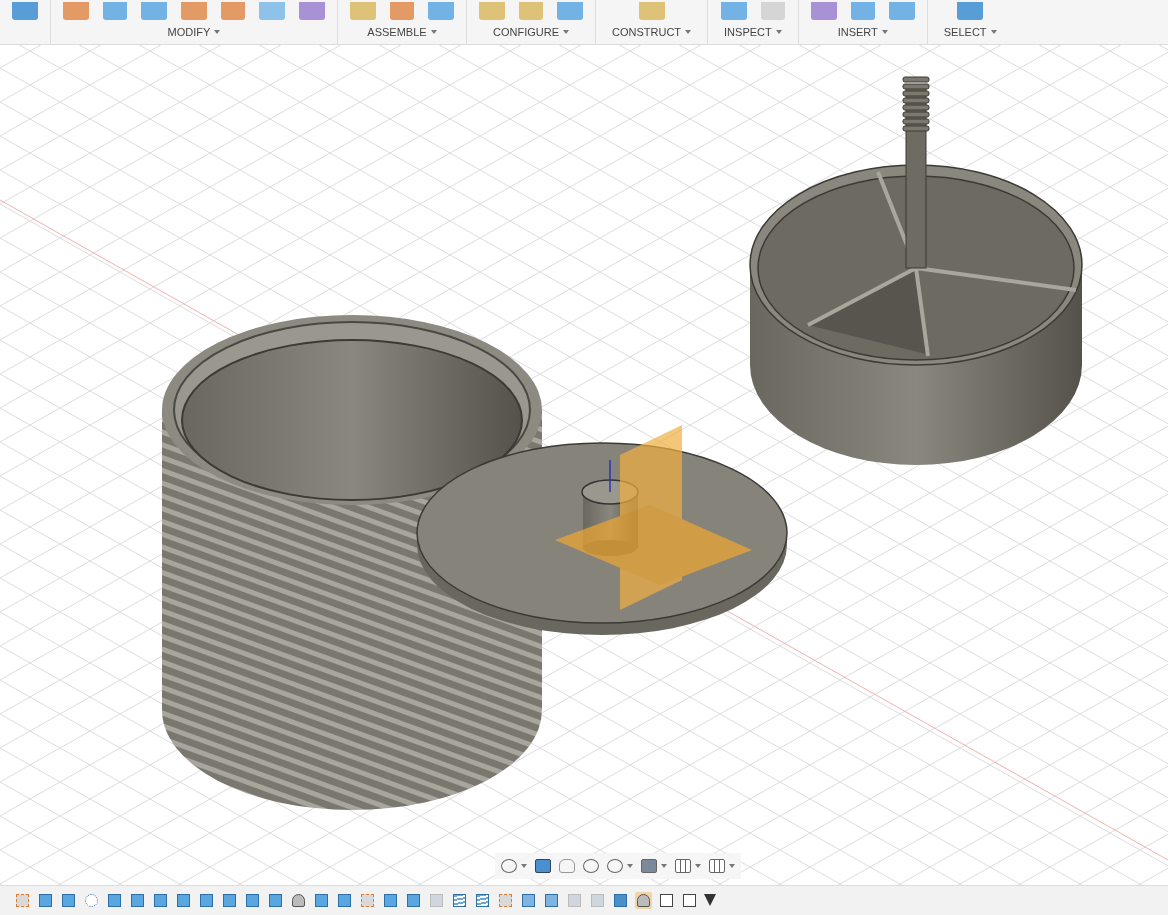 The image size is (1168, 915). I want to click on timeline-marker-icon, so click(710, 900).